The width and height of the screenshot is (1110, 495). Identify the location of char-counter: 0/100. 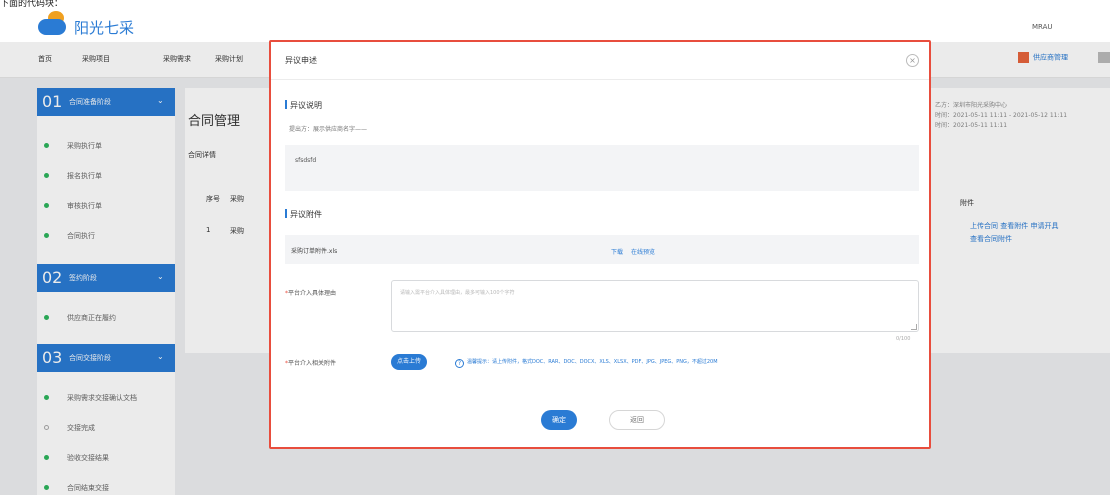
(903, 339).